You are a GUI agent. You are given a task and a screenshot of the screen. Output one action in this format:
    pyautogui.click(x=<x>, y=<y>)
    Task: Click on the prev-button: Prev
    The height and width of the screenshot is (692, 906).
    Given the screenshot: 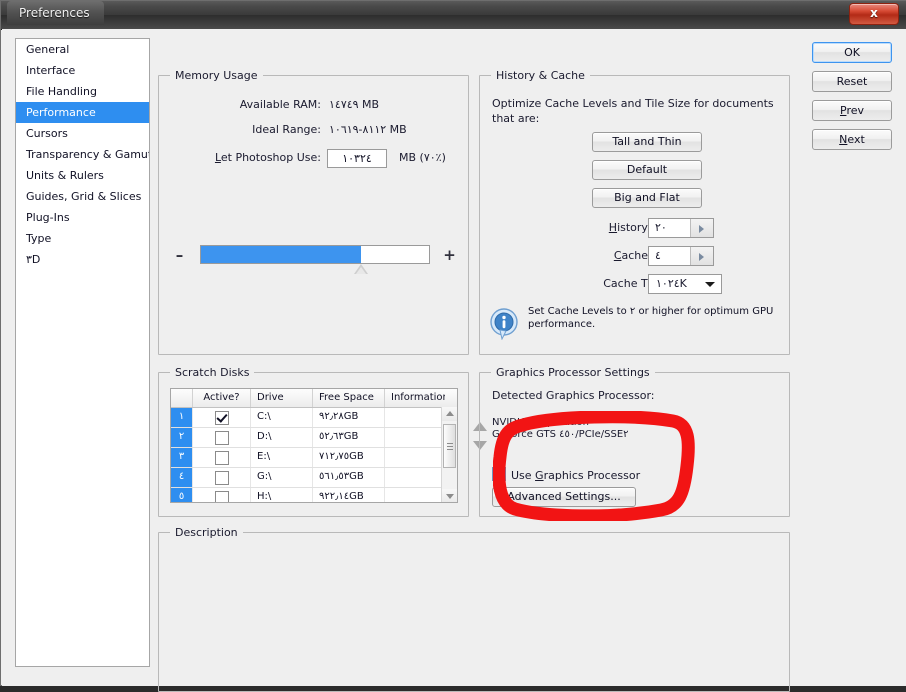 What is the action you would take?
    pyautogui.click(x=852, y=110)
    